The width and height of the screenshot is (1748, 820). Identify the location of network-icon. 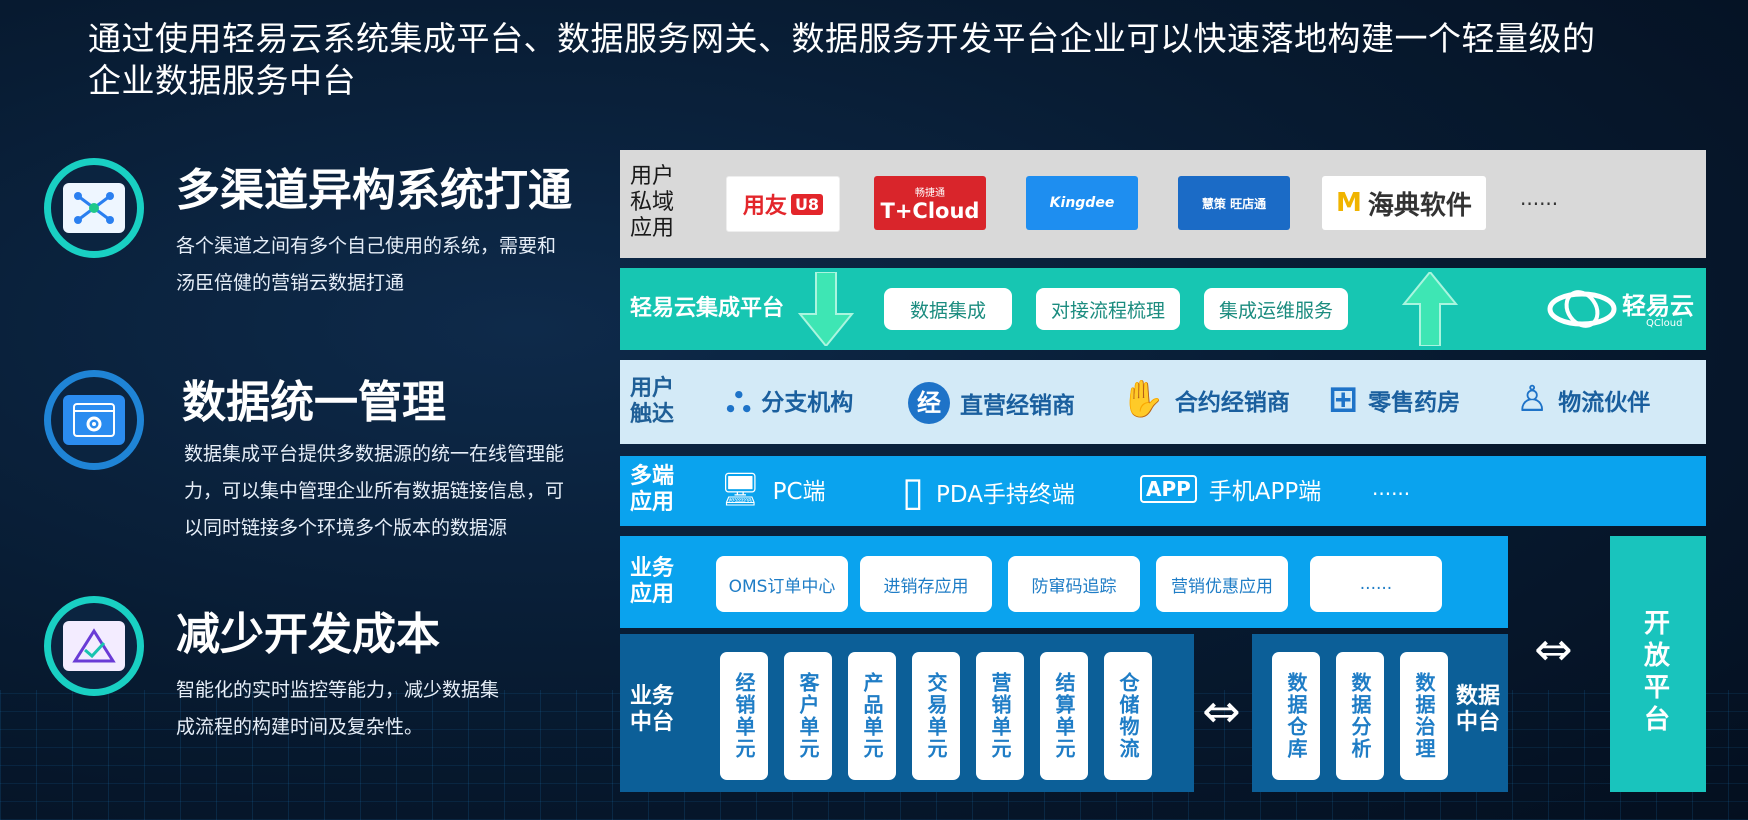
(94, 208).